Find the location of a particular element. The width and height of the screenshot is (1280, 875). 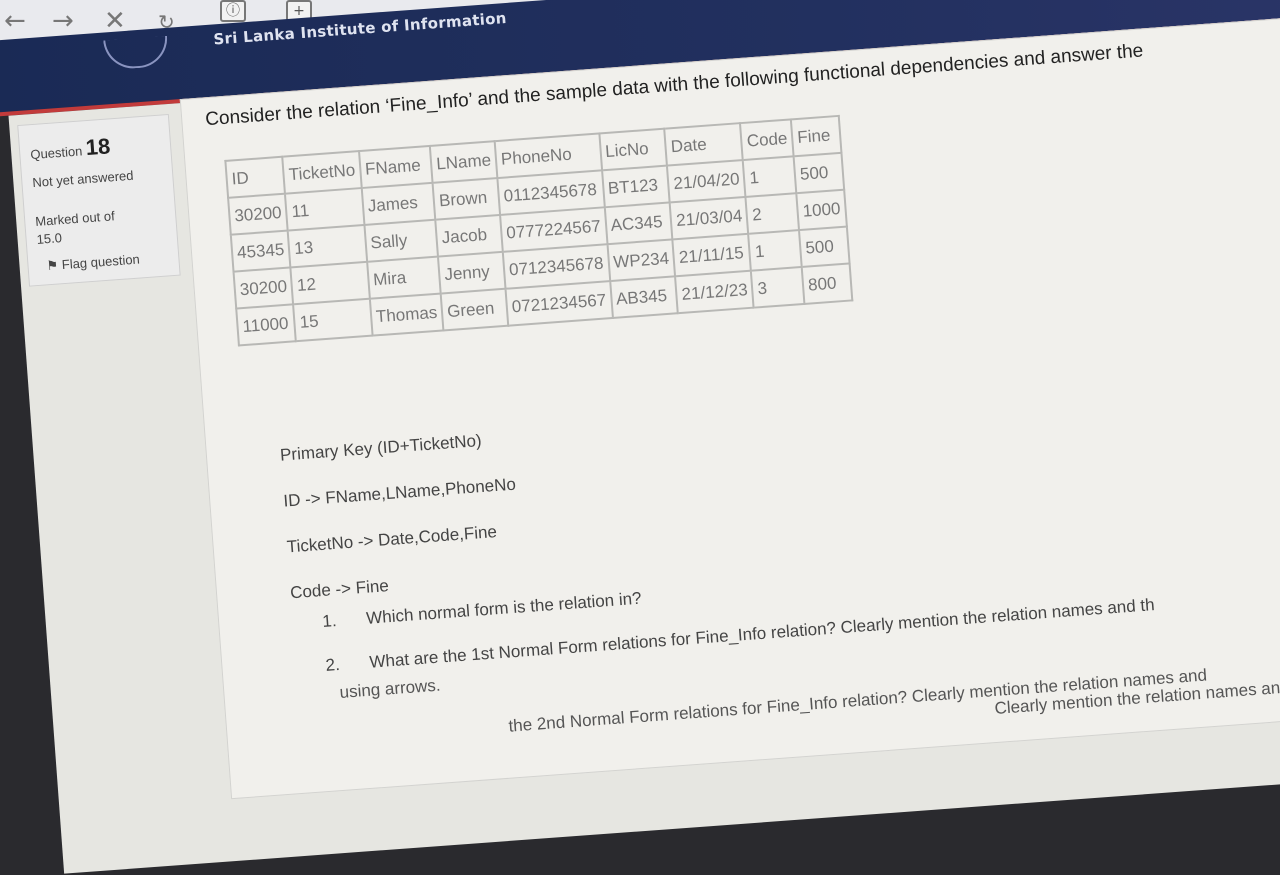

cell: 45345 is located at coordinates (260, 251).